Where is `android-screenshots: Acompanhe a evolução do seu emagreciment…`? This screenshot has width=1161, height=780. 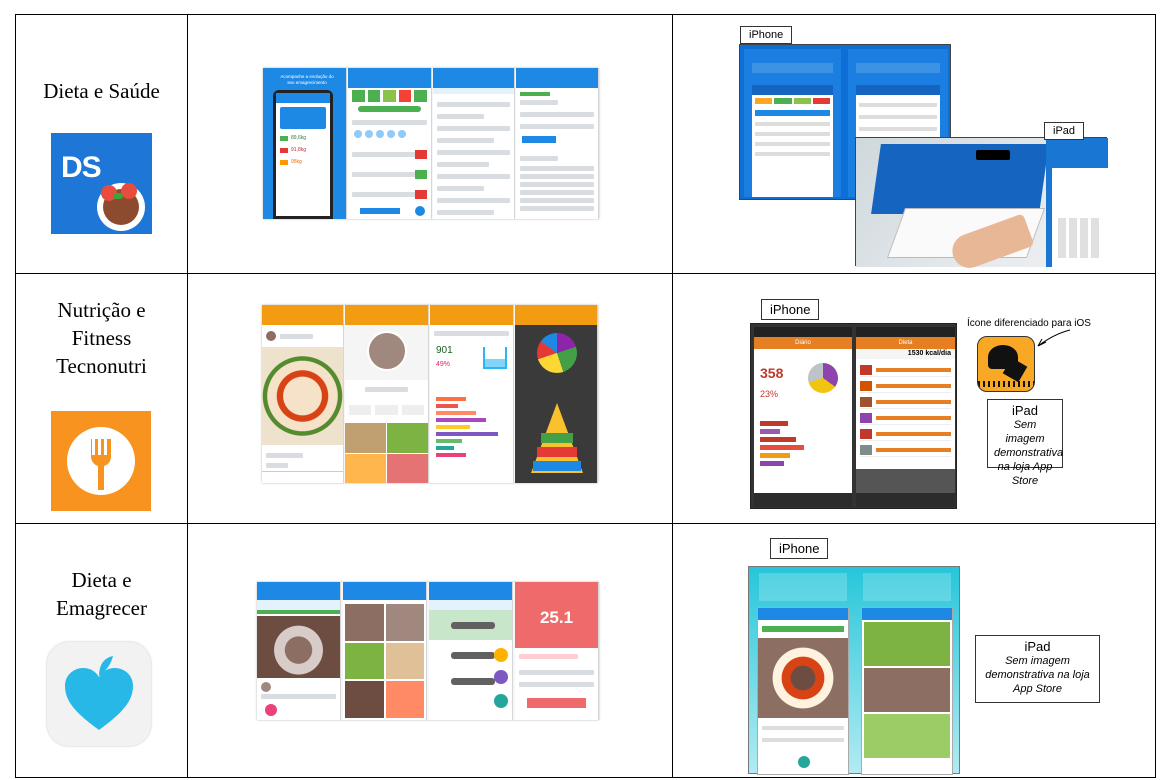 android-screenshots: Acompanhe a evolução do seu emagreciment… is located at coordinates (431, 143).